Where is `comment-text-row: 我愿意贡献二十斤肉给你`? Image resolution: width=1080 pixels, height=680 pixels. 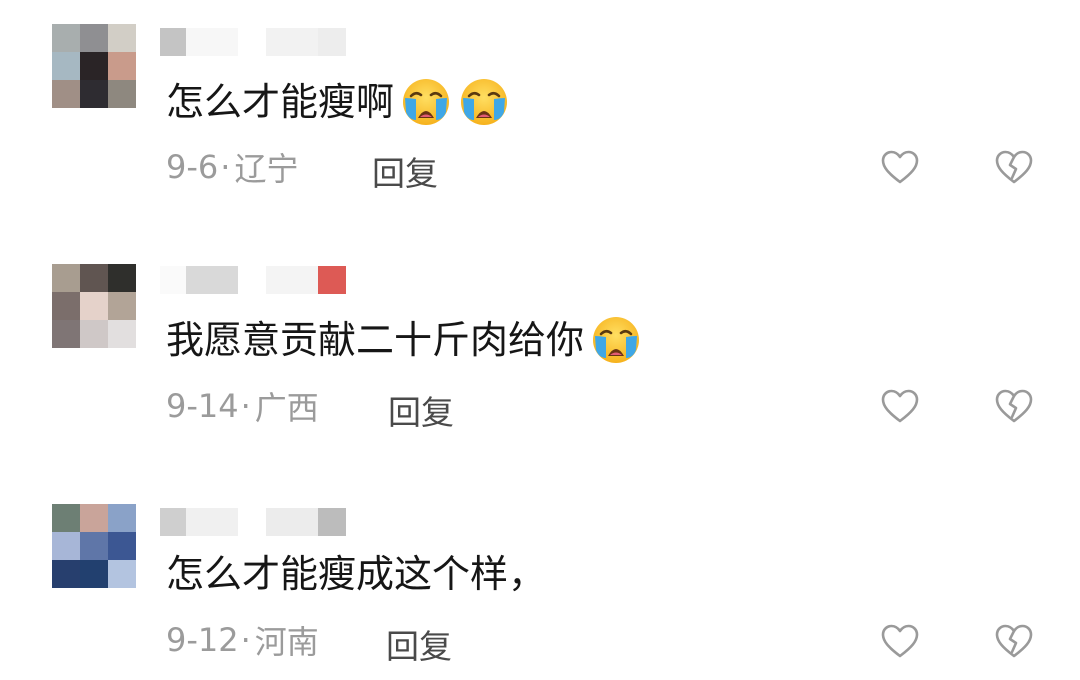
comment-text-row: 我愿意贡献二十斤肉给你 is located at coordinates (404, 340).